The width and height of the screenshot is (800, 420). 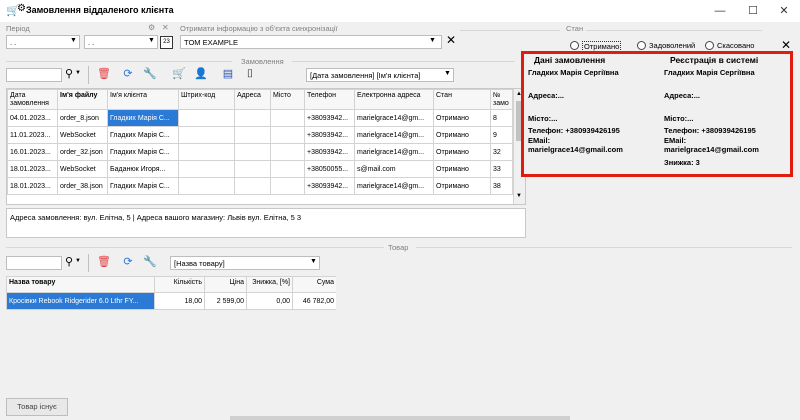 I want to click on pin-icon: ⚙, so click(x=151, y=27).